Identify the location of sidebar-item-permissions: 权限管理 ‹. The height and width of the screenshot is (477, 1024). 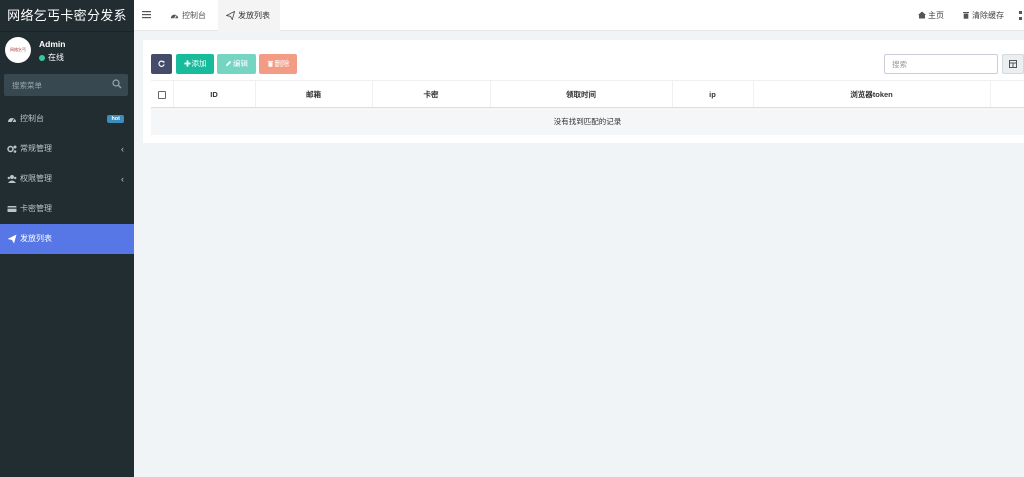
(67, 179).